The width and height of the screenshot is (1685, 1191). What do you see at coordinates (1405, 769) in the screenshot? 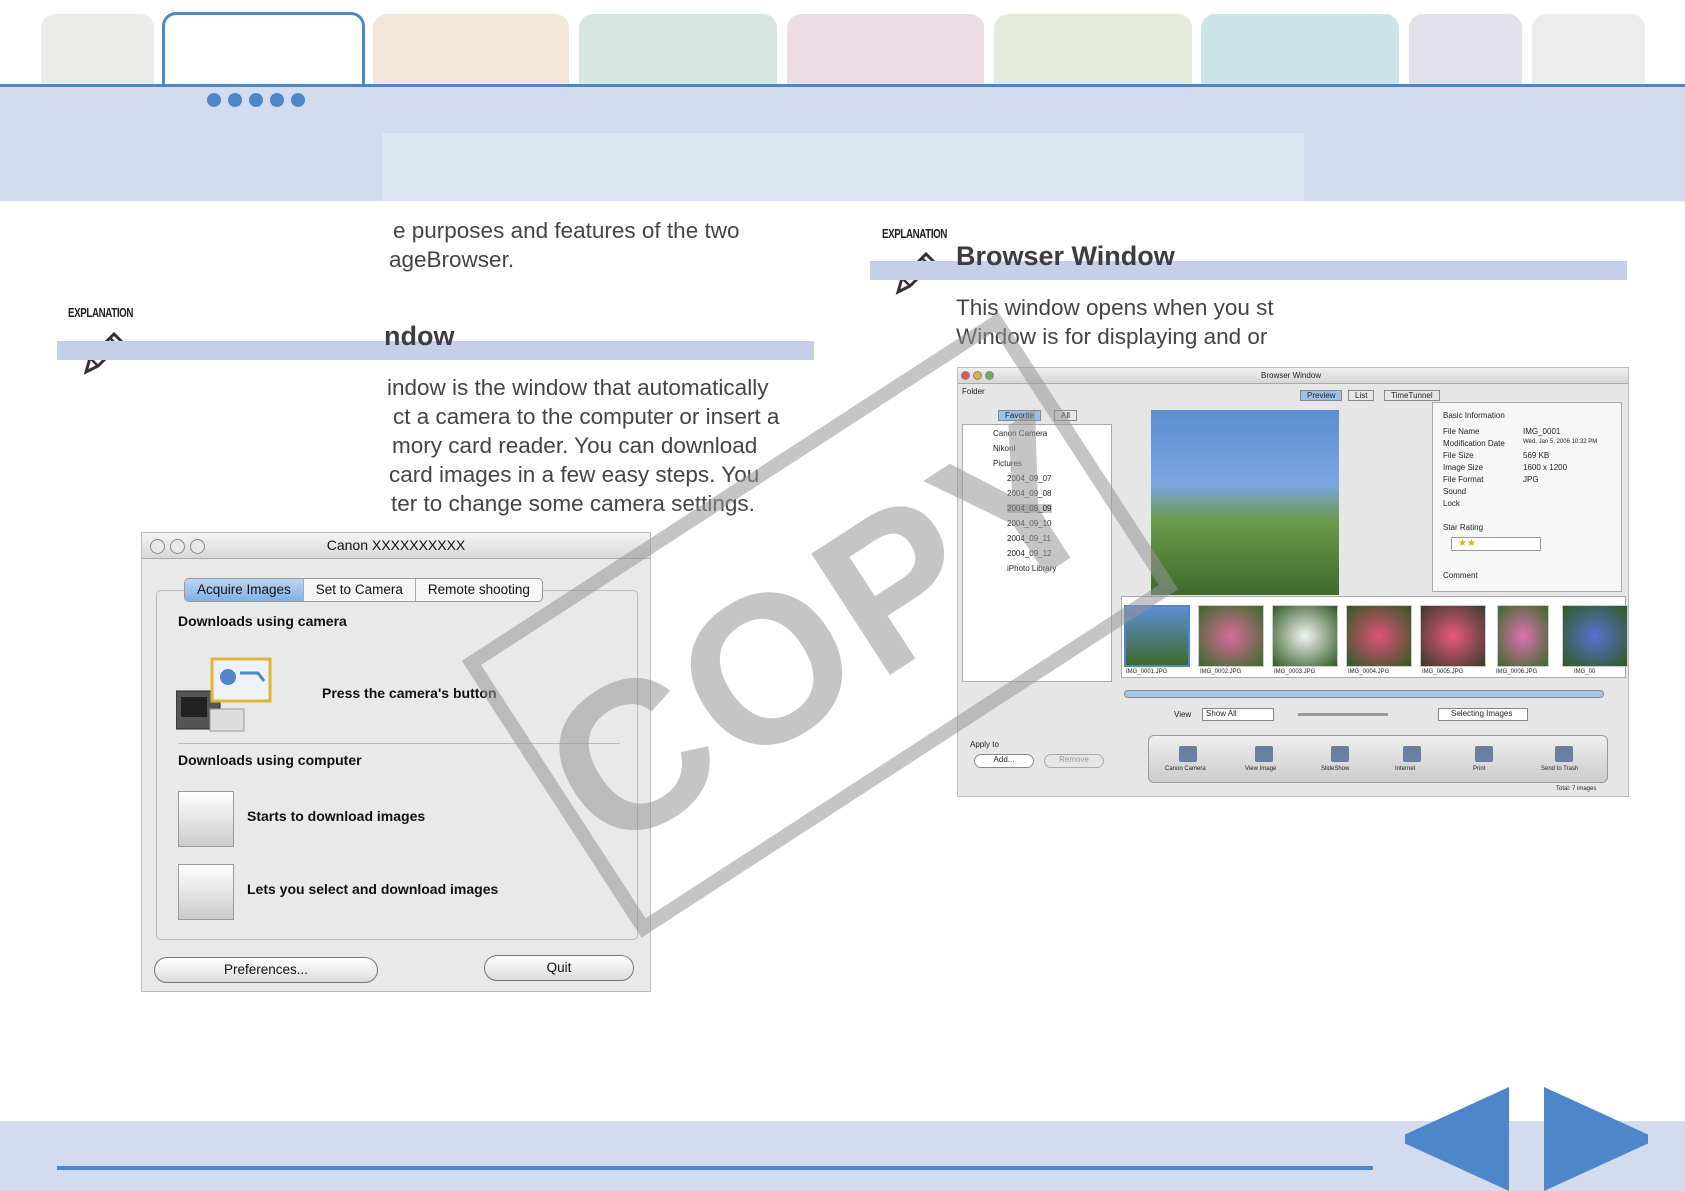
I see `toolbar-label: Internet` at bounding box center [1405, 769].